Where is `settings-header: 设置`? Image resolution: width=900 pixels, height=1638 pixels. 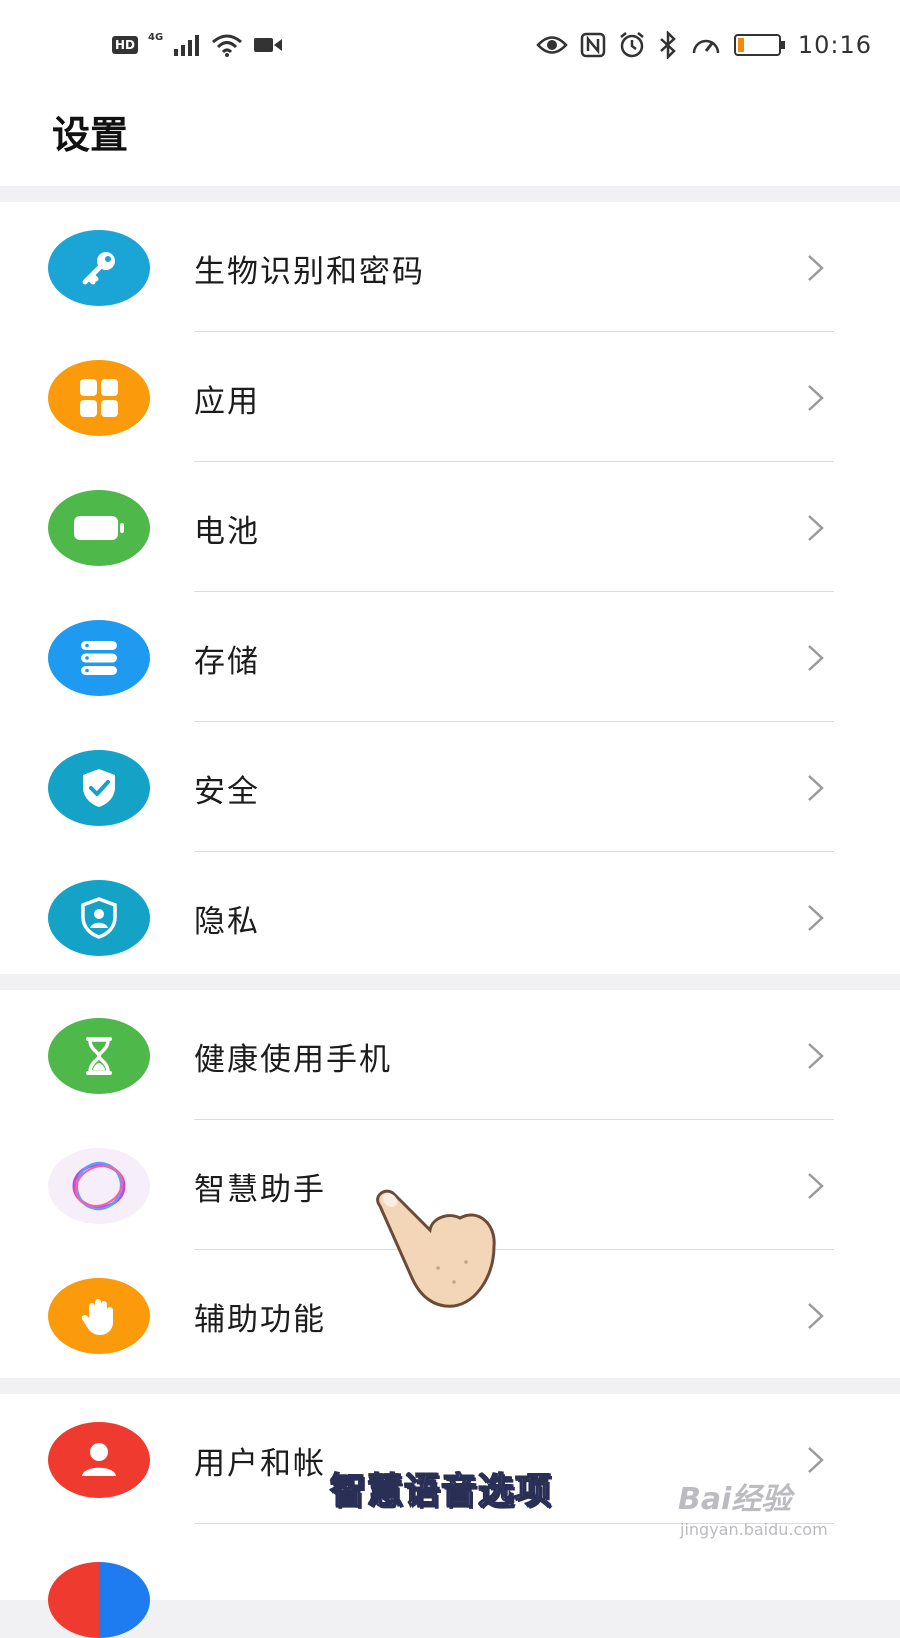 settings-header: 设置 is located at coordinates (450, 138).